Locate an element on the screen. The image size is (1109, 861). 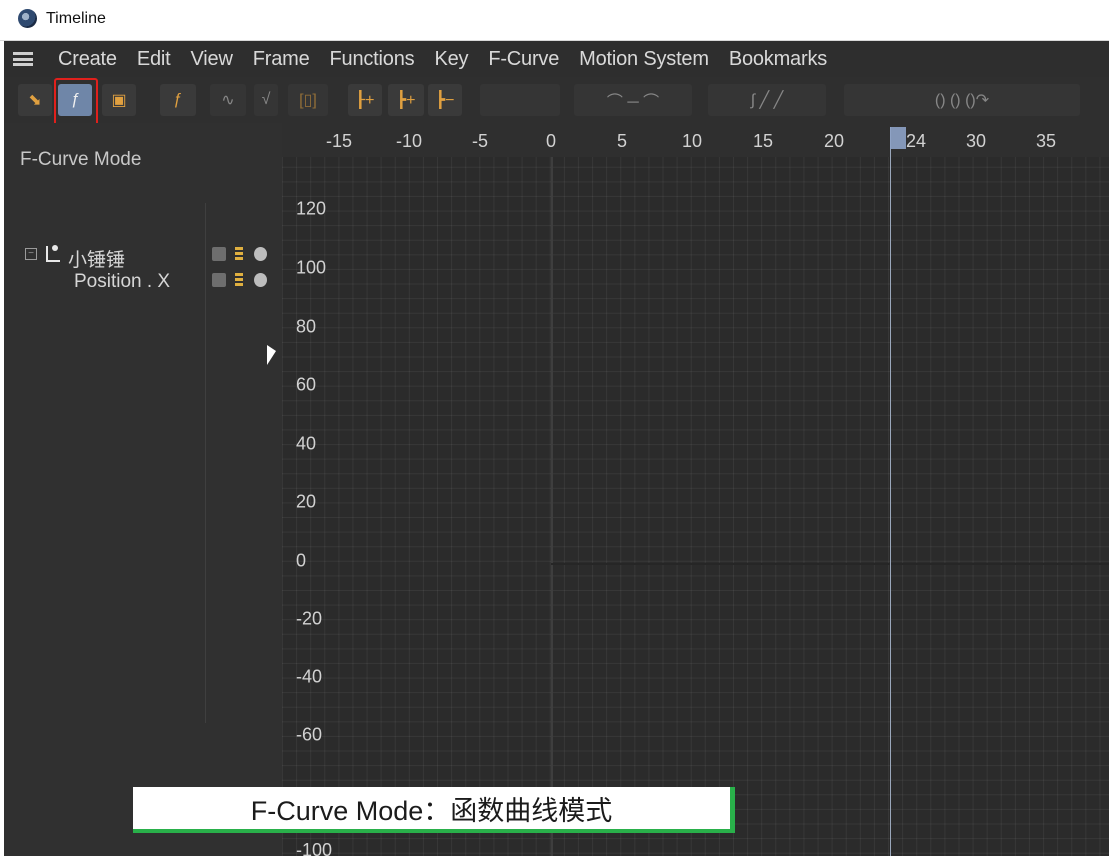
show-function-button: ƒ is located at coordinates (178, 100).